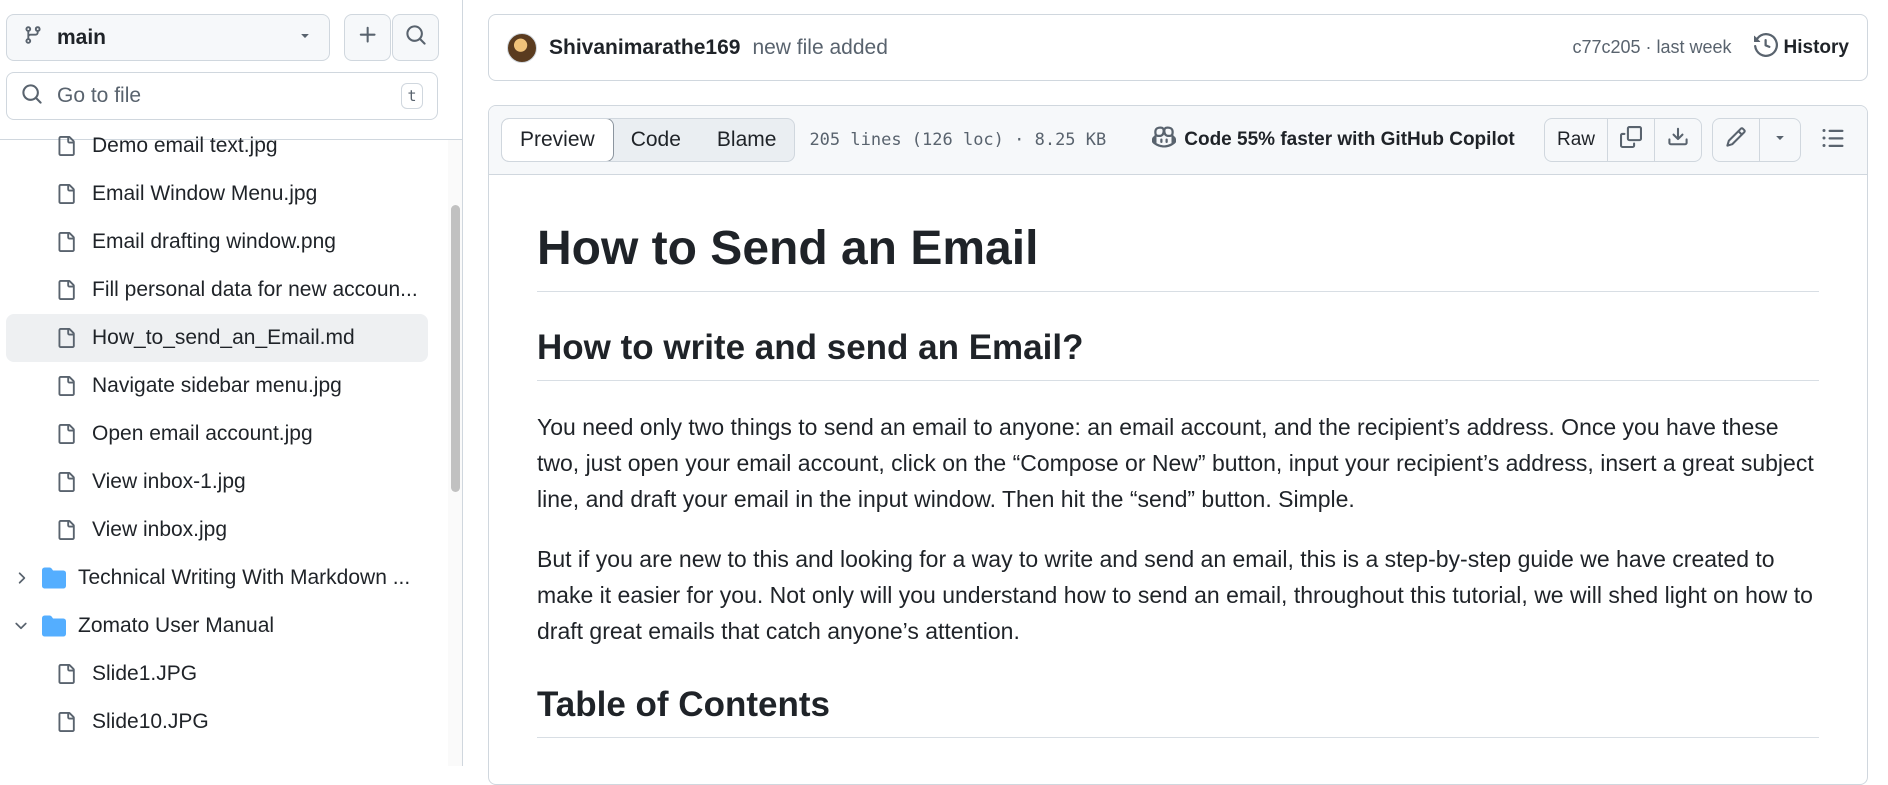  What do you see at coordinates (958, 140) in the screenshot?
I see `file-meta-info: 205 lines (126 loc) · 8.25 KB` at bounding box center [958, 140].